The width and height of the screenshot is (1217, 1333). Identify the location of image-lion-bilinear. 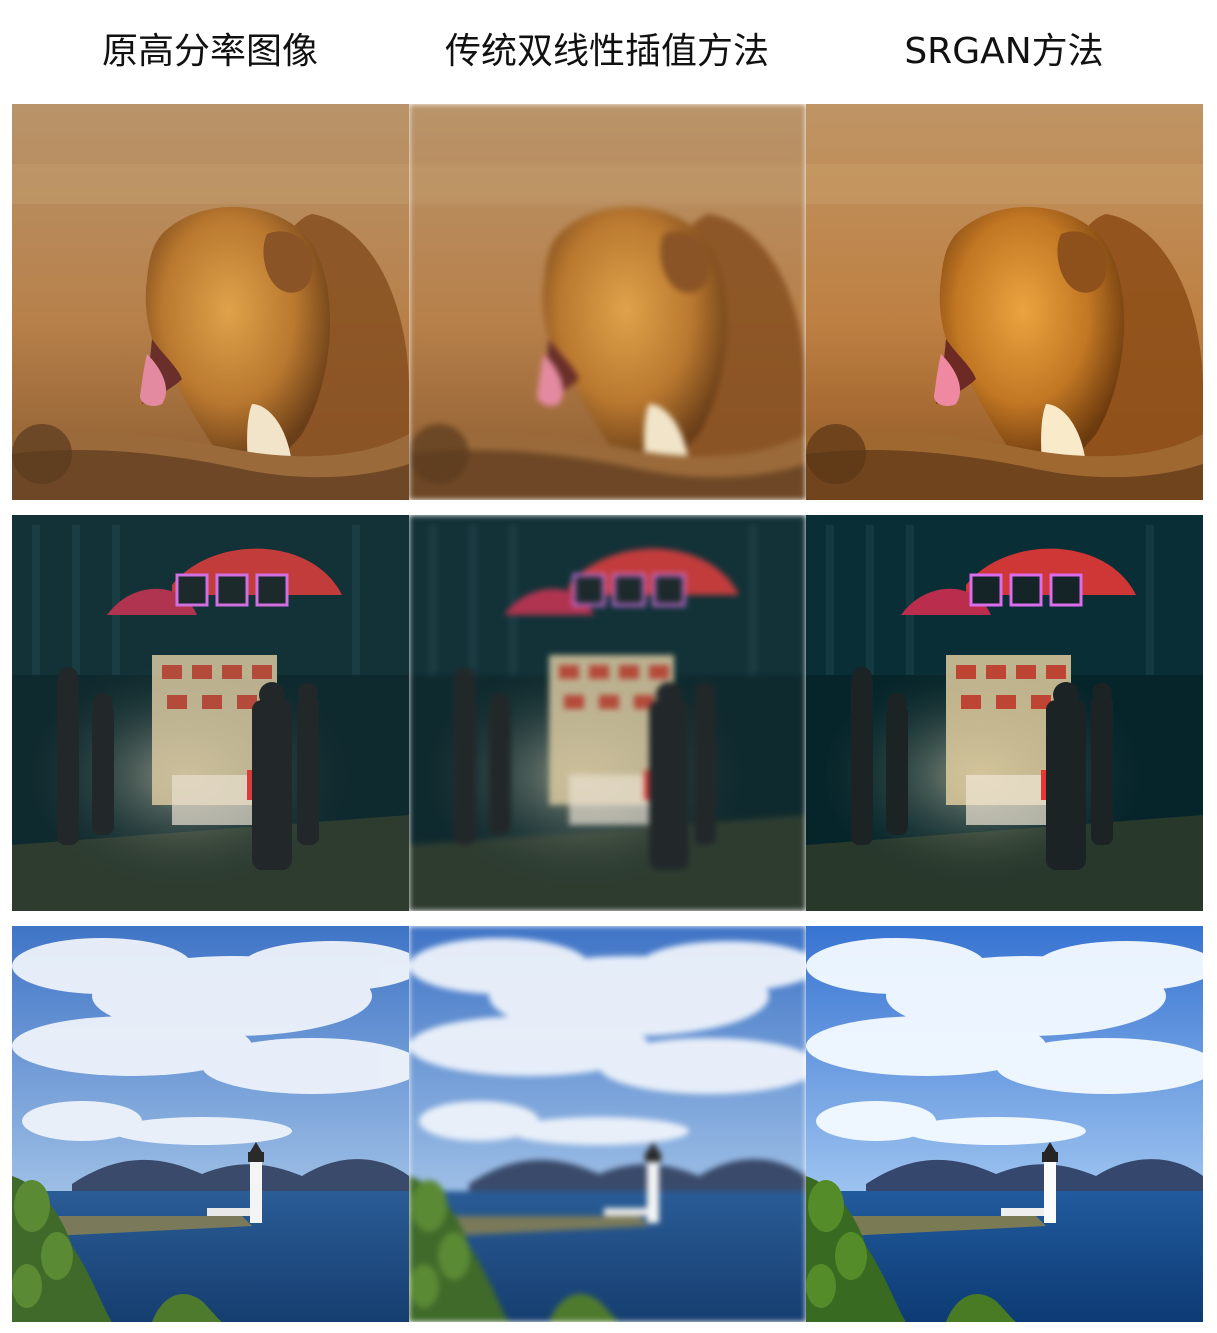
(607, 302).